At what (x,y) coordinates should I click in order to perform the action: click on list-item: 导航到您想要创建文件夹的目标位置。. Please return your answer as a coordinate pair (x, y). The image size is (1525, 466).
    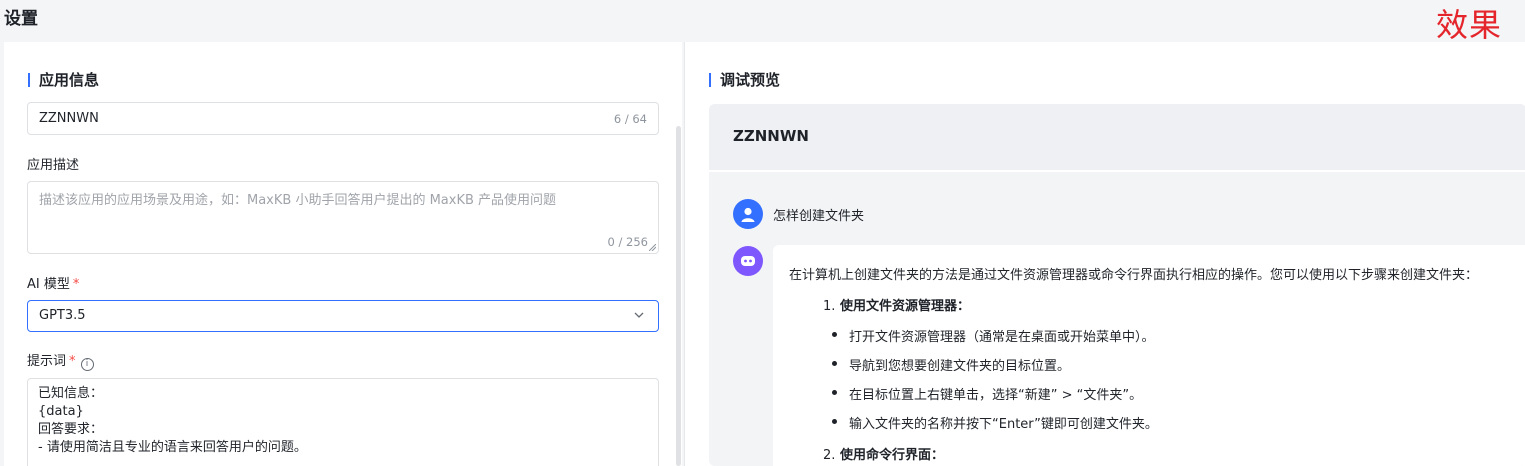
    Looking at the image, I should click on (951, 364).